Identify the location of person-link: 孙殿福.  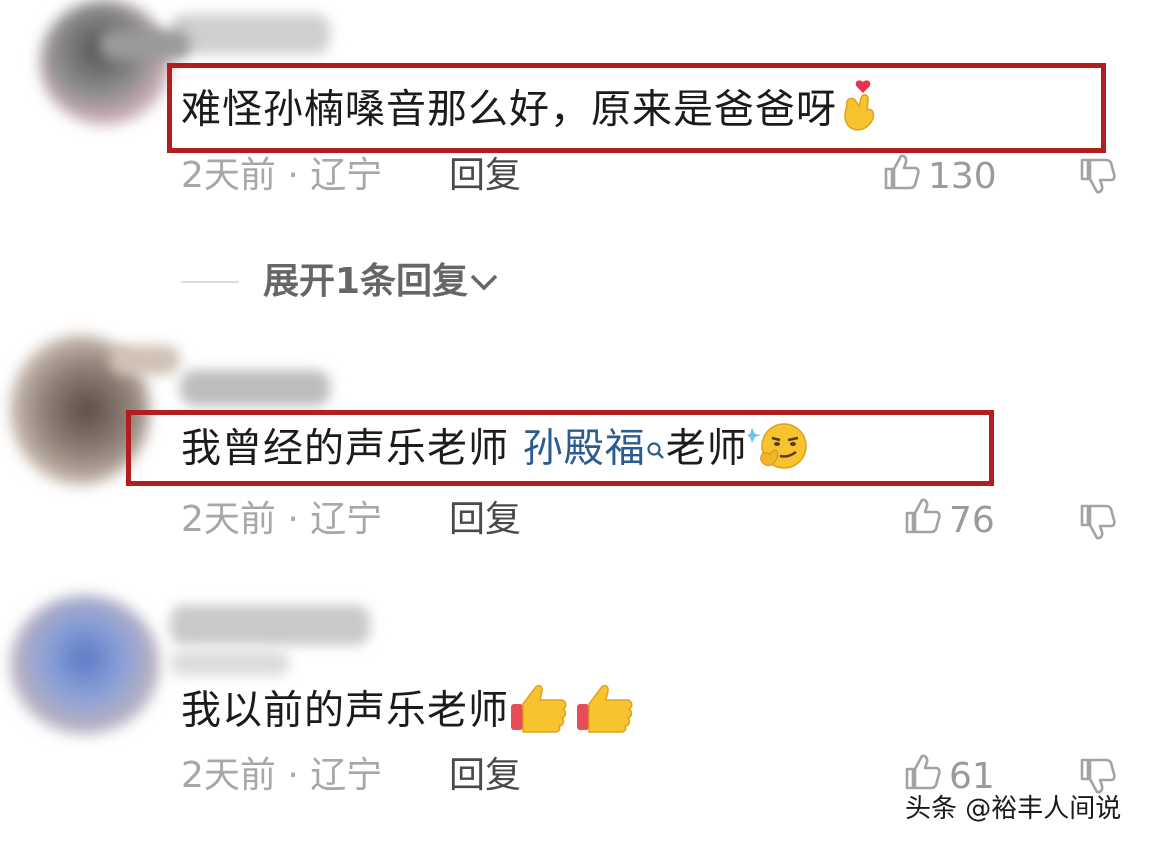
(584, 449).